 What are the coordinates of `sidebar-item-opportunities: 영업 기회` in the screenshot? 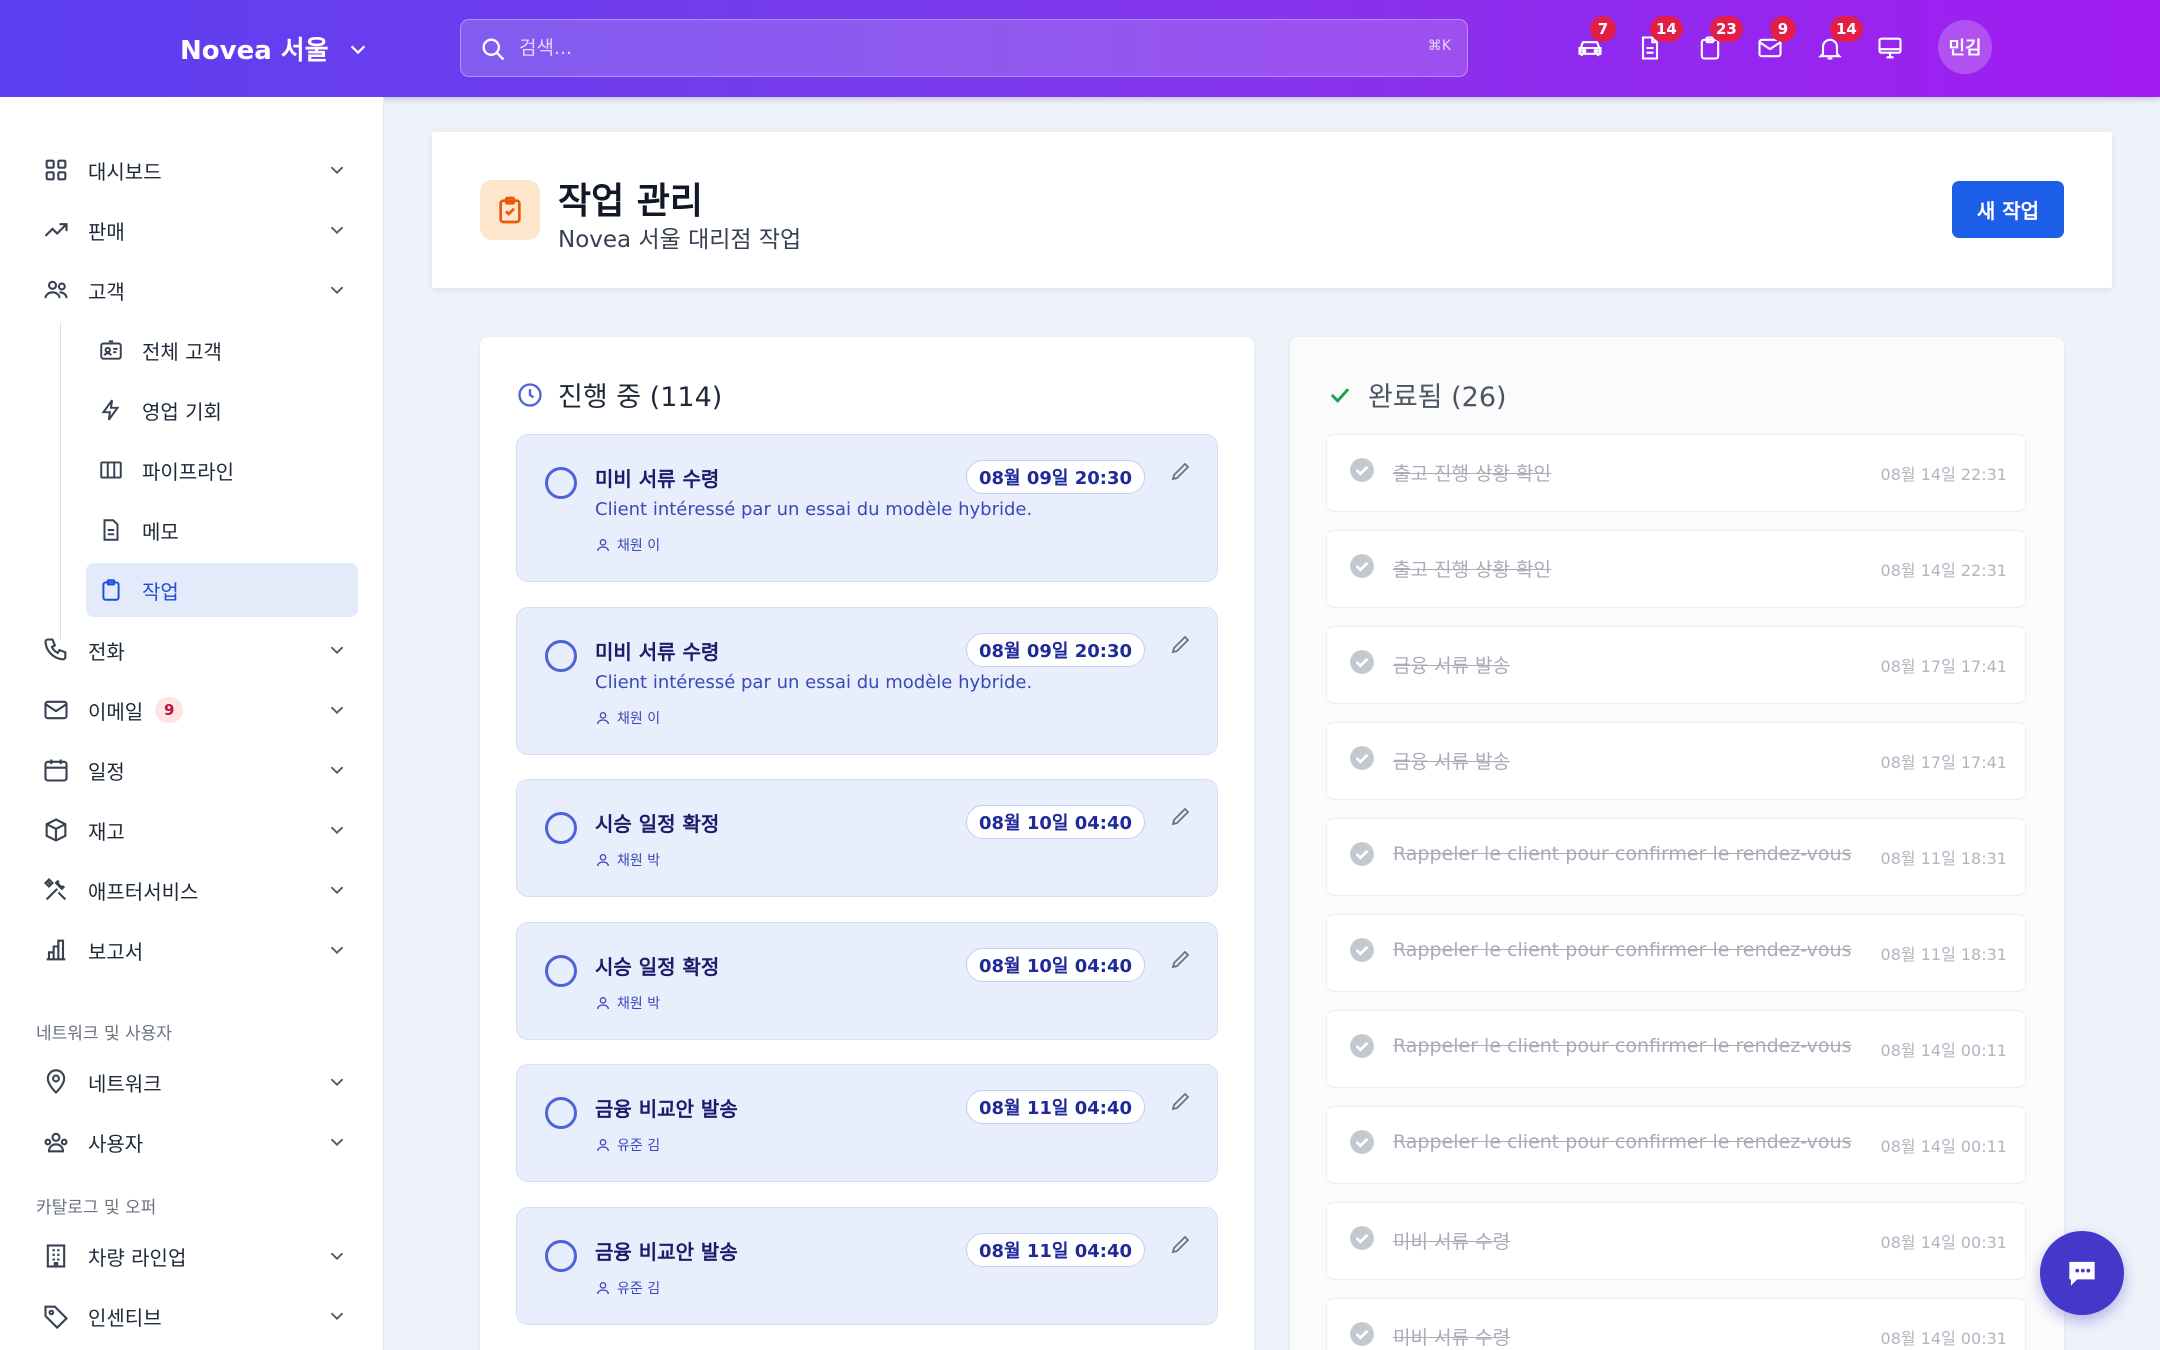 It's located at (222, 410).